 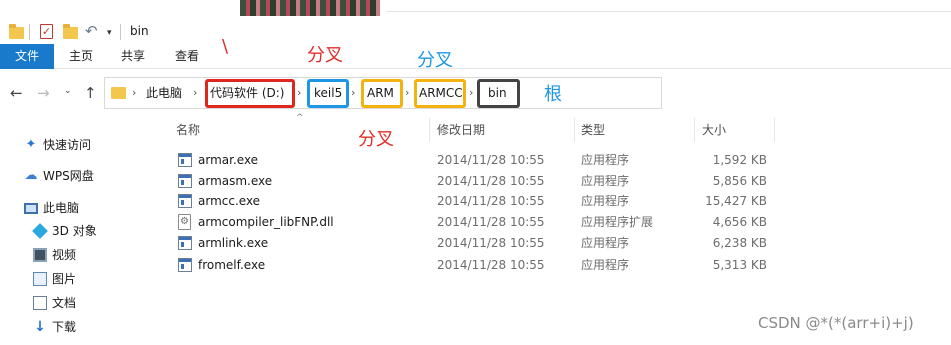 What do you see at coordinates (440, 93) in the screenshot?
I see `annotation-box-armcc` at bounding box center [440, 93].